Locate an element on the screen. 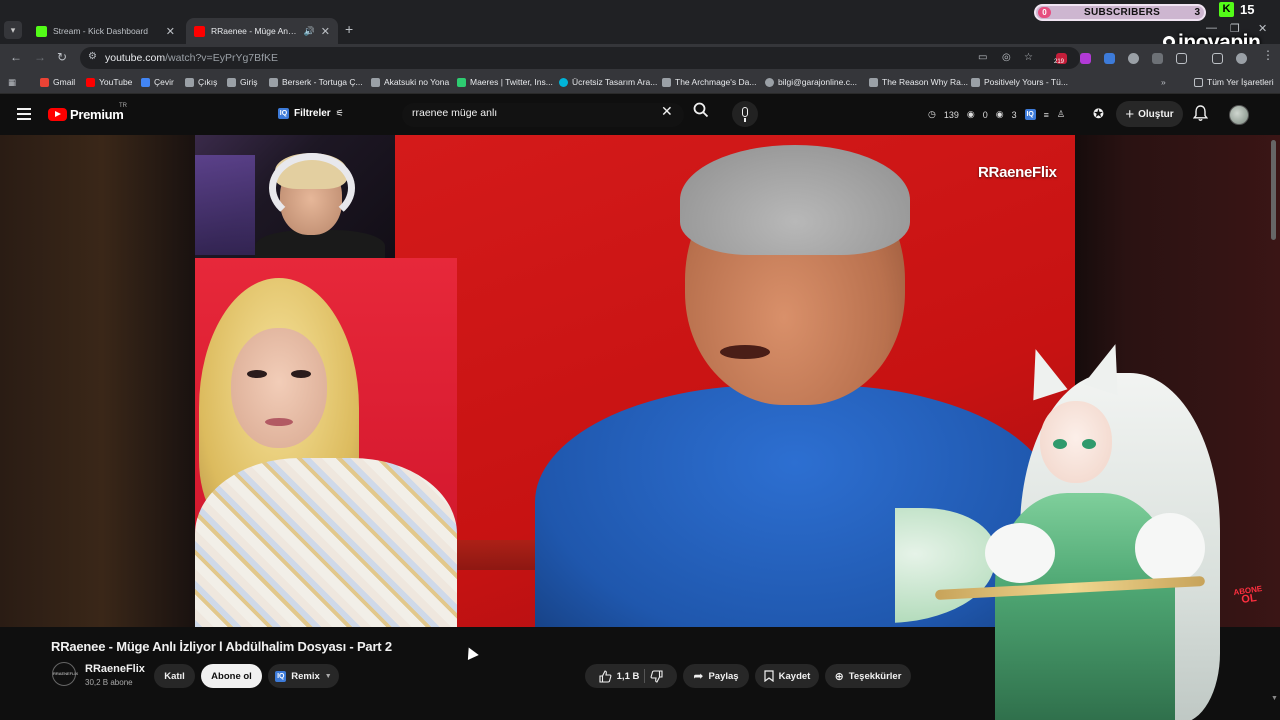 The width and height of the screenshot is (1280, 720). menu-dots-icon: ⋮ is located at coordinates (1268, 55).